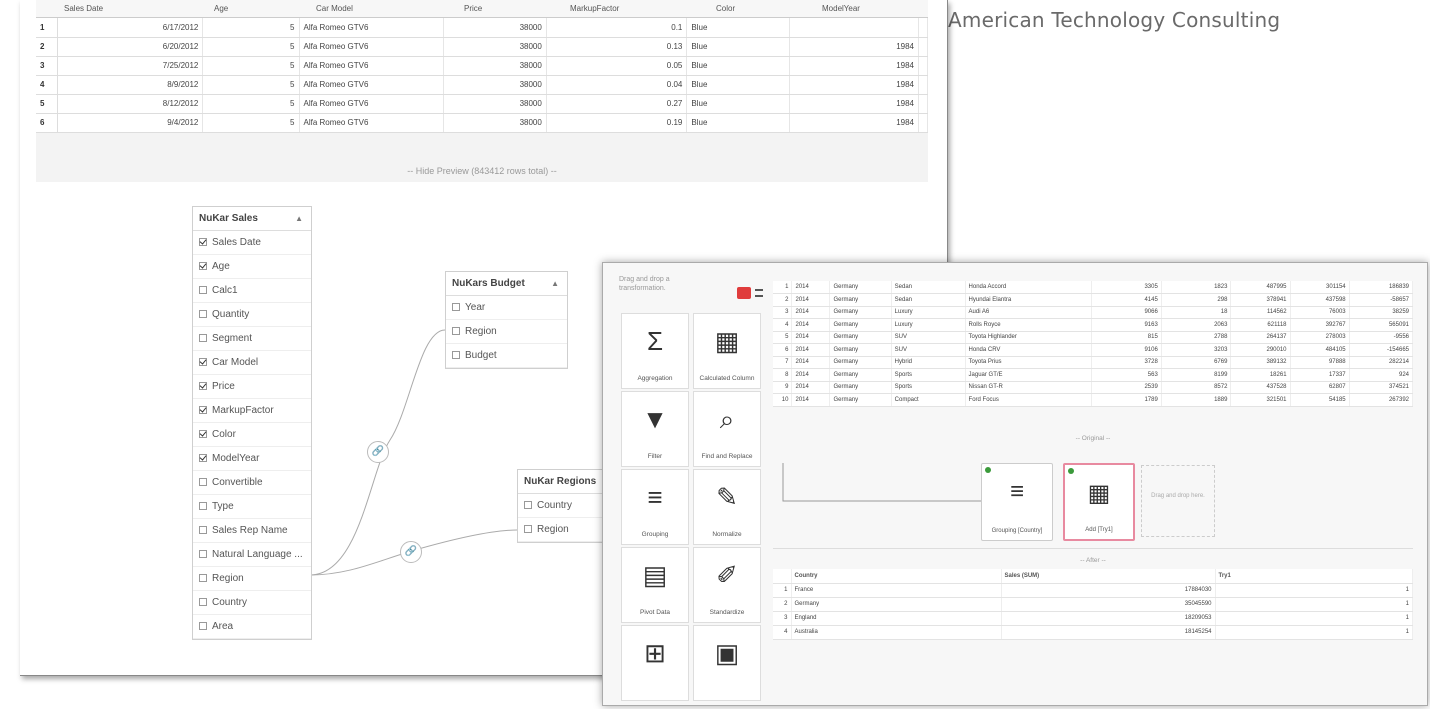 The image size is (1430, 709). I want to click on field-item: Price, so click(252, 387).